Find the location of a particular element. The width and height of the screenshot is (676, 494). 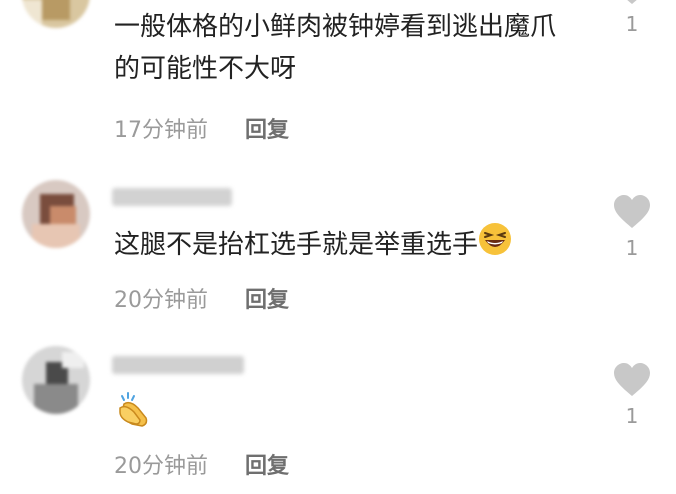

comment-text: 这腿不是抬杠选手就是举重选手 is located at coordinates (345, 245).